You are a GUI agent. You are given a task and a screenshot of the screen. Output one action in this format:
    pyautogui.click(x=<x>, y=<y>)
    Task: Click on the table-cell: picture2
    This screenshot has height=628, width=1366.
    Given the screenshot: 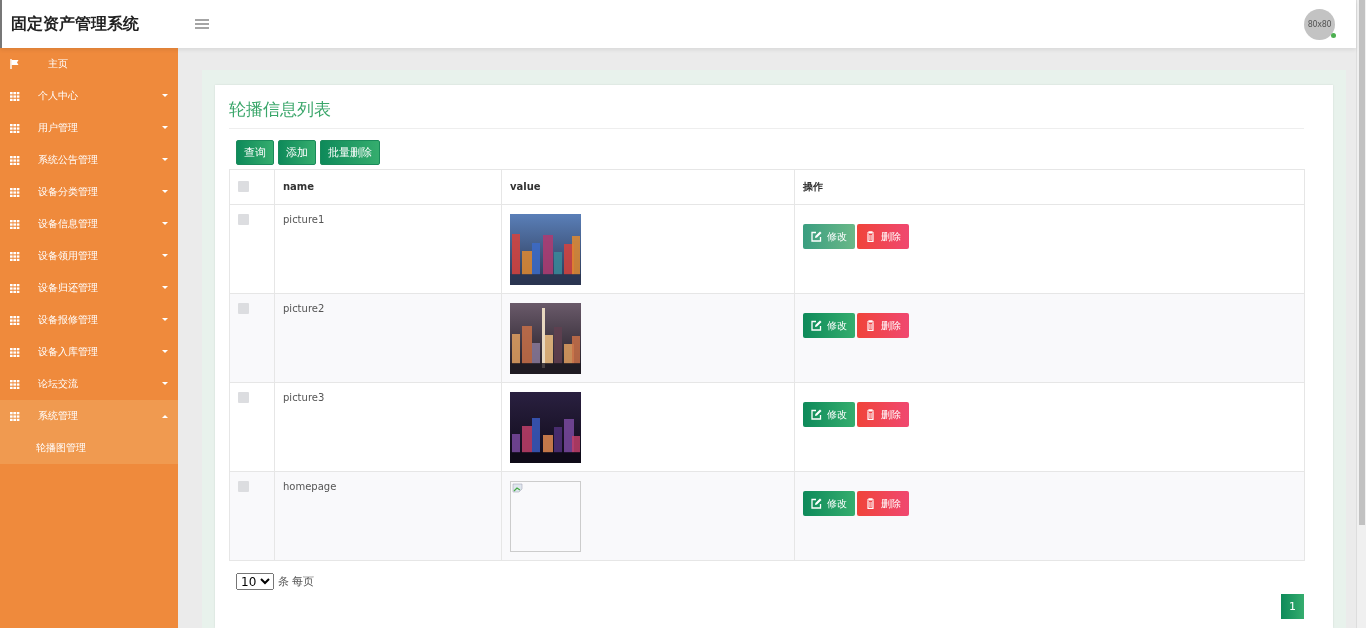 What is the action you would take?
    pyautogui.click(x=388, y=338)
    